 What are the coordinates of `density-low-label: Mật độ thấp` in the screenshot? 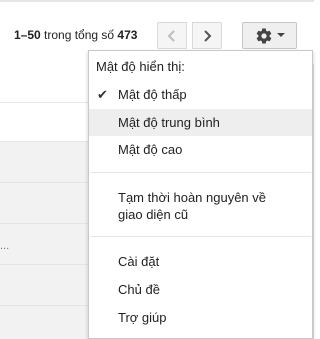 It's located at (152, 94).